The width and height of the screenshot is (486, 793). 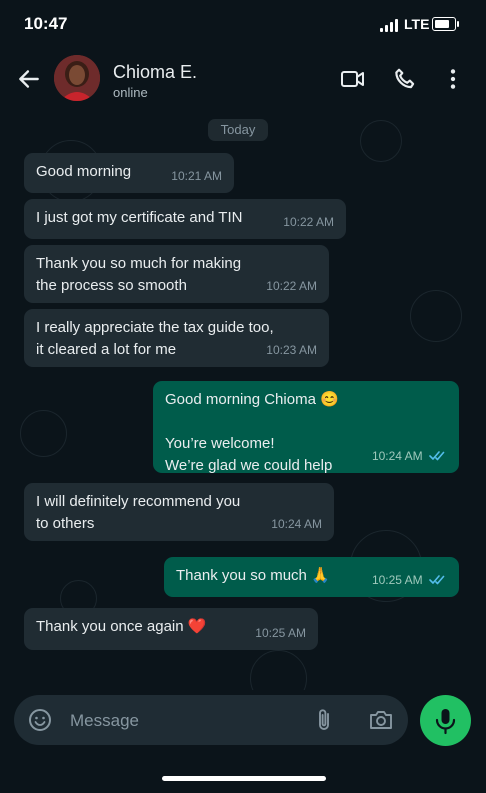 I want to click on more-options-icon, so click(x=453, y=79).